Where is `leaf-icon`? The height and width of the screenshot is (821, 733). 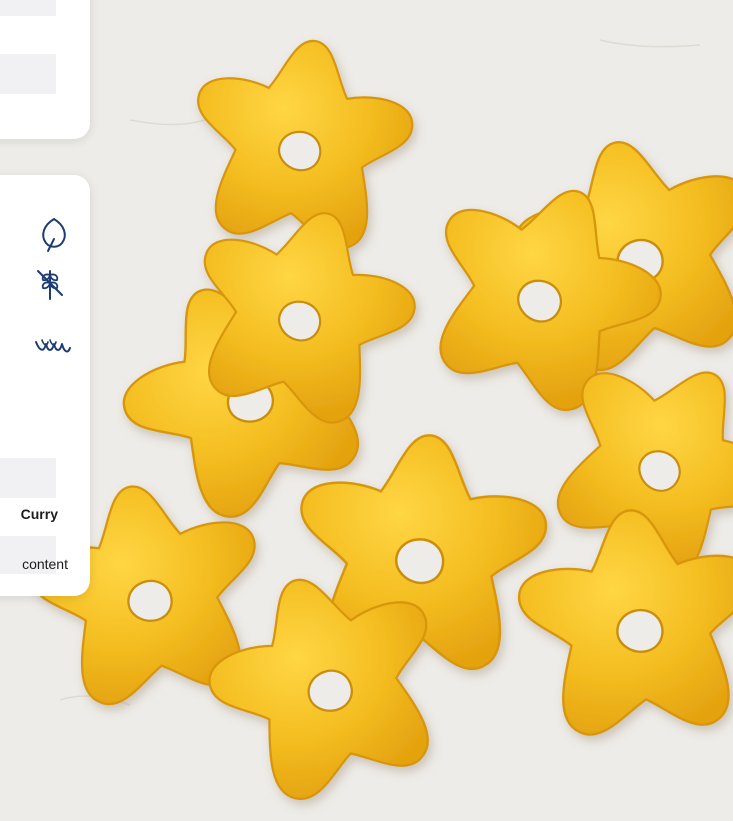
leaf-icon is located at coordinates (54, 235).